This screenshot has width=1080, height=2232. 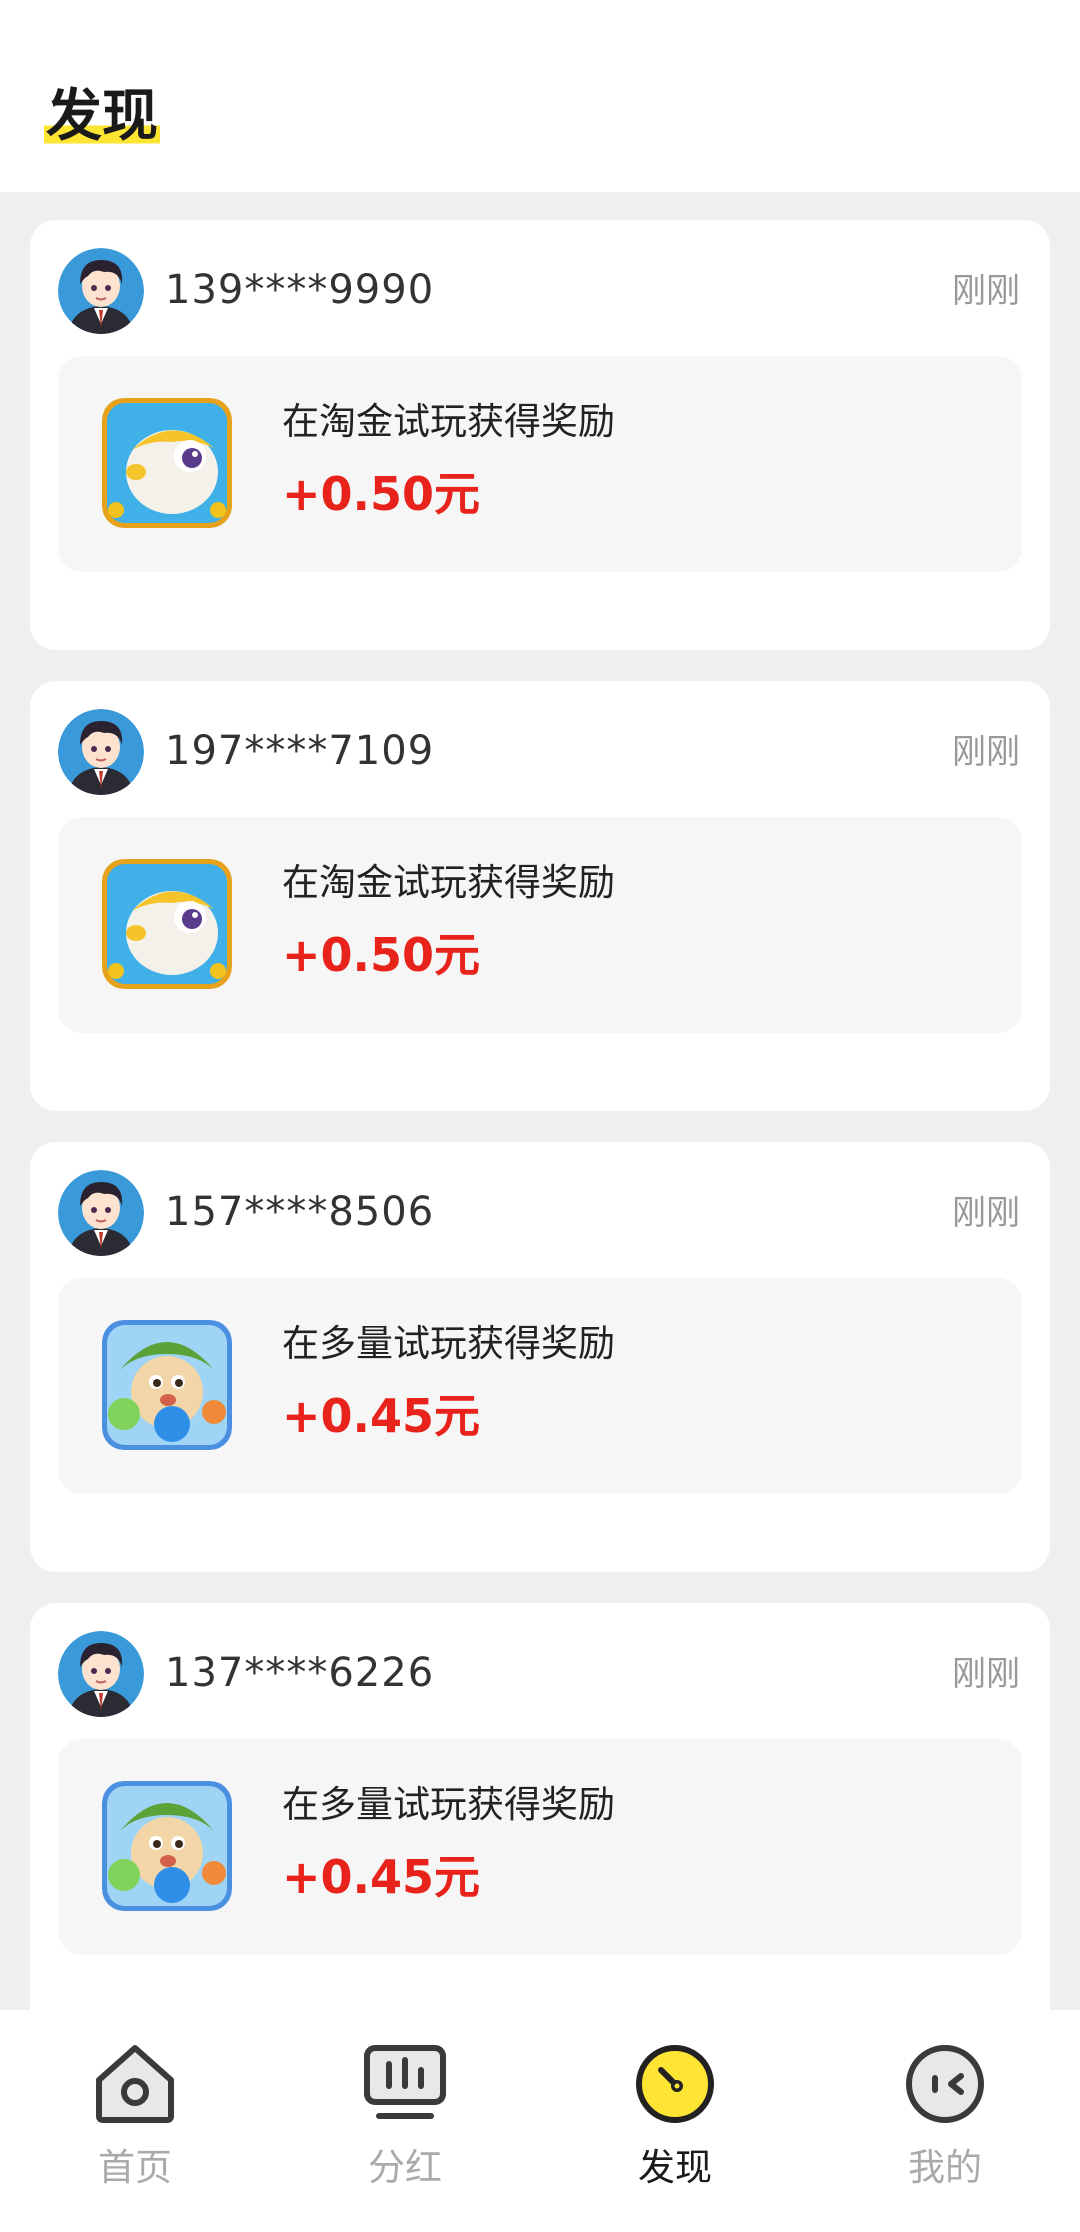 I want to click on tab-discover: 发现, so click(x=675, y=2121).